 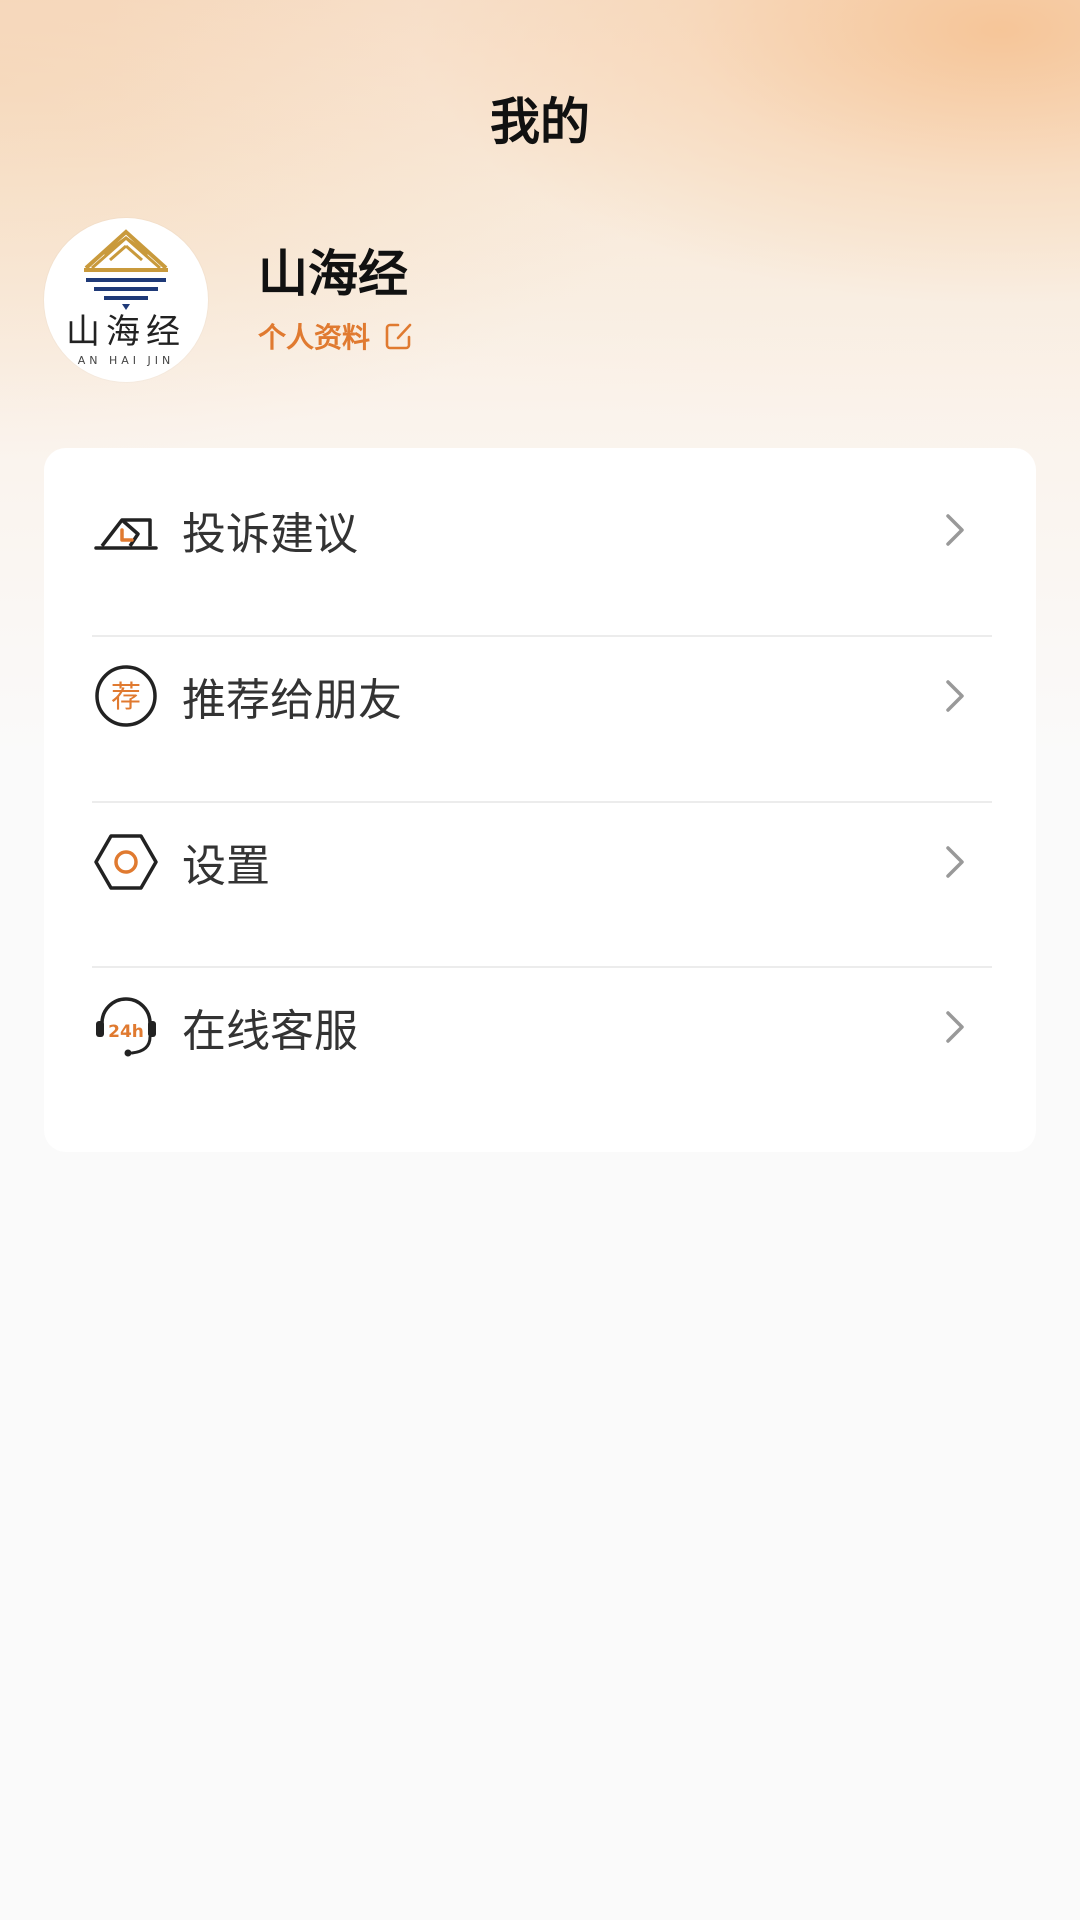 I want to click on edit-profile-label: 个人资料, so click(x=314, y=337).